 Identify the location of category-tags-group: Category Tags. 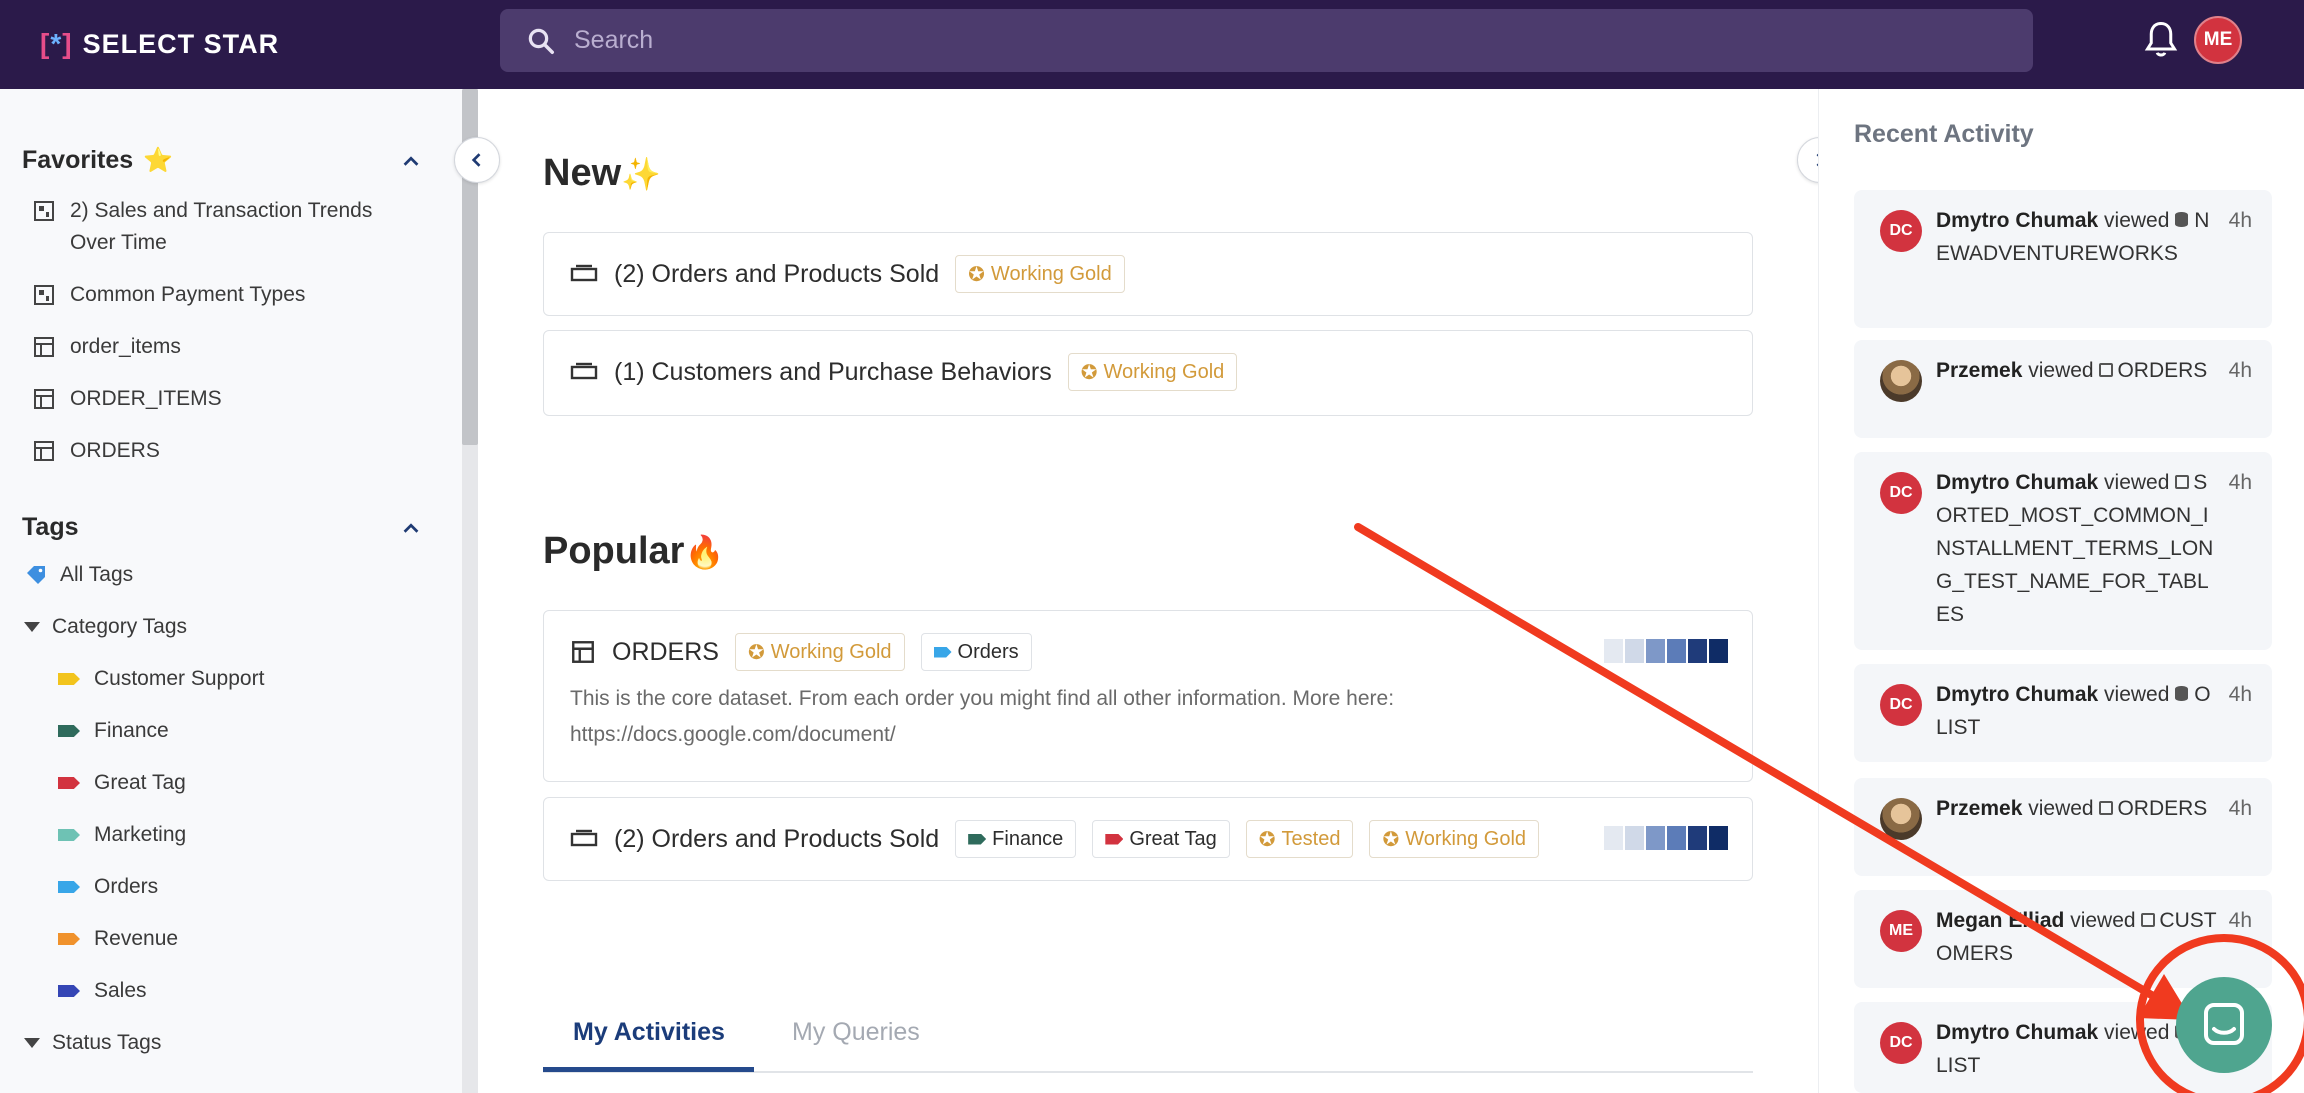
(105, 627).